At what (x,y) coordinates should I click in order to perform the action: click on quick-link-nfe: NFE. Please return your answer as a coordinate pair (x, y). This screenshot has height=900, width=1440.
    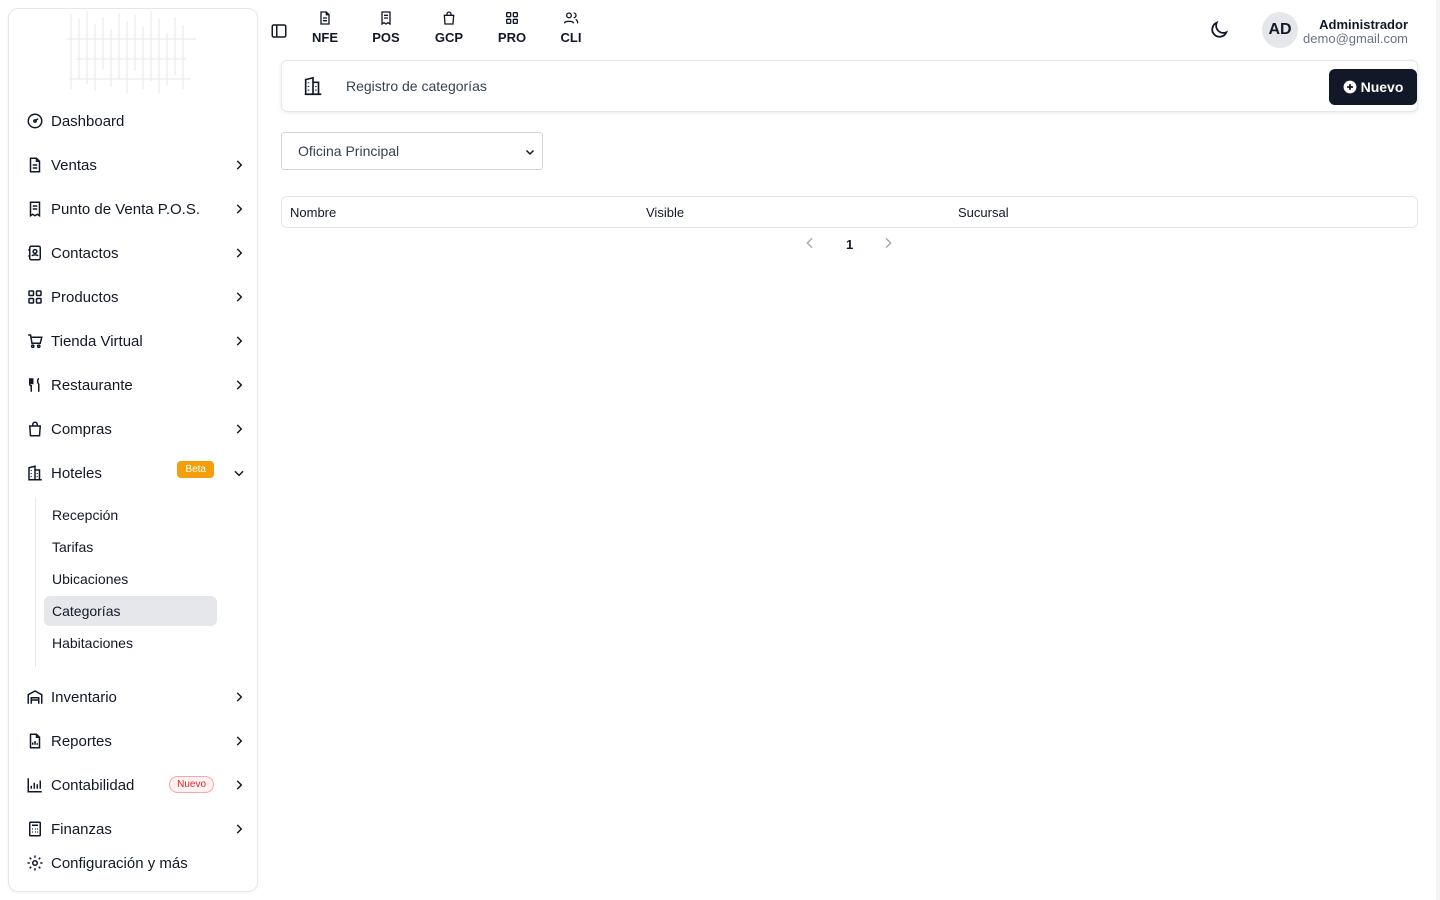
    Looking at the image, I should click on (325, 30).